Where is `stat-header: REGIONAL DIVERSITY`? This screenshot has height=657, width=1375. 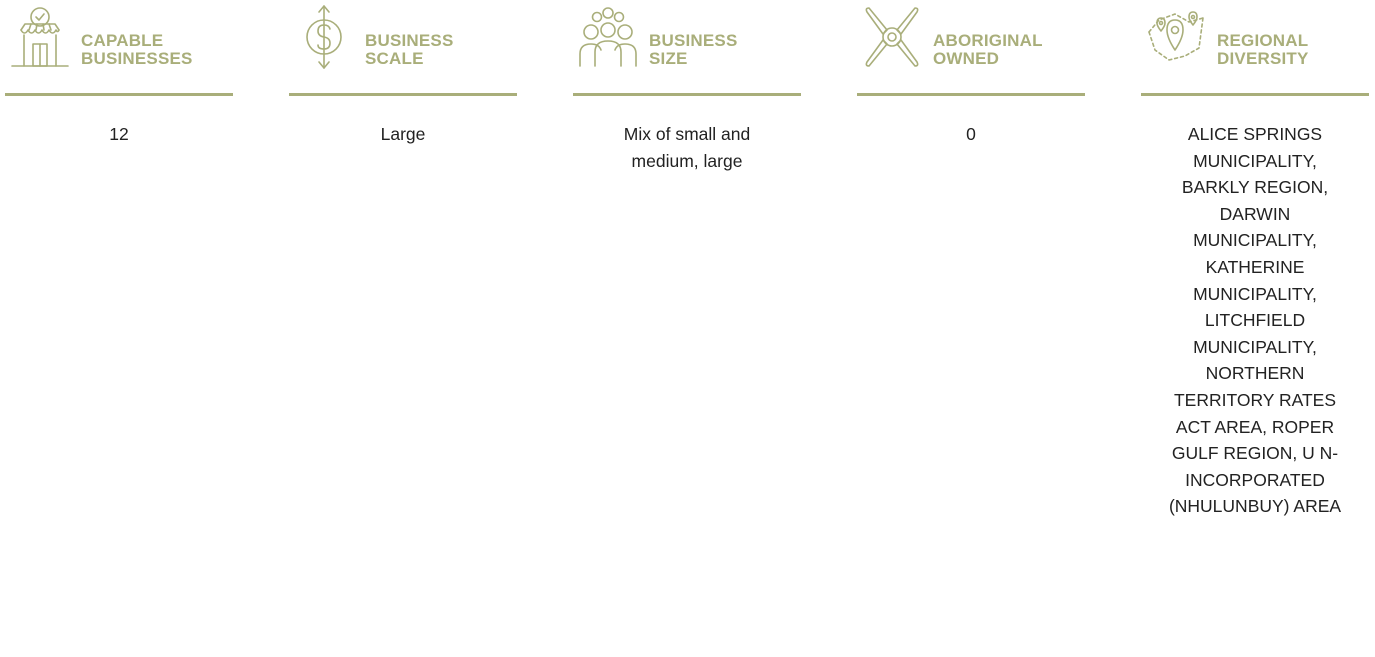 stat-header: REGIONAL DIVERSITY is located at coordinates (1255, 48).